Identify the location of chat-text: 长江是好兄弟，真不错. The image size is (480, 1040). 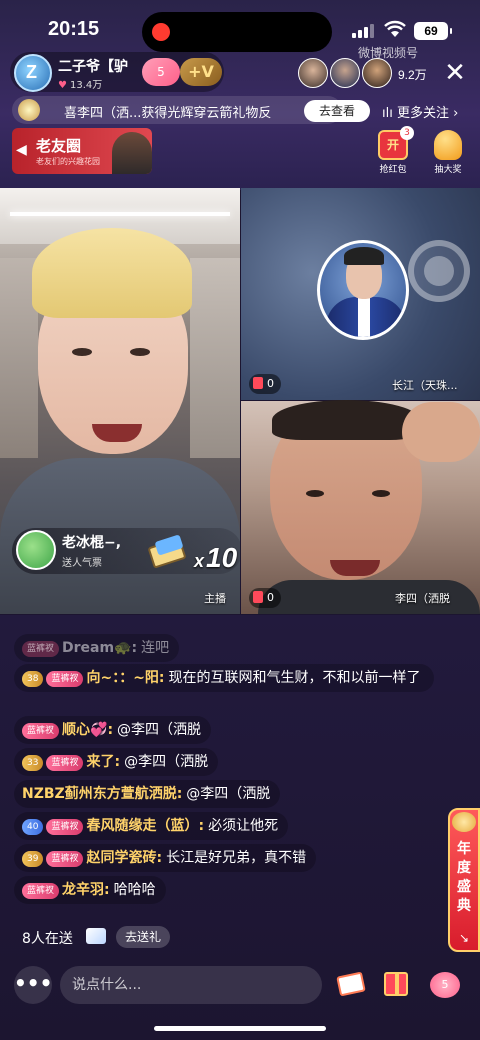
(236, 858).